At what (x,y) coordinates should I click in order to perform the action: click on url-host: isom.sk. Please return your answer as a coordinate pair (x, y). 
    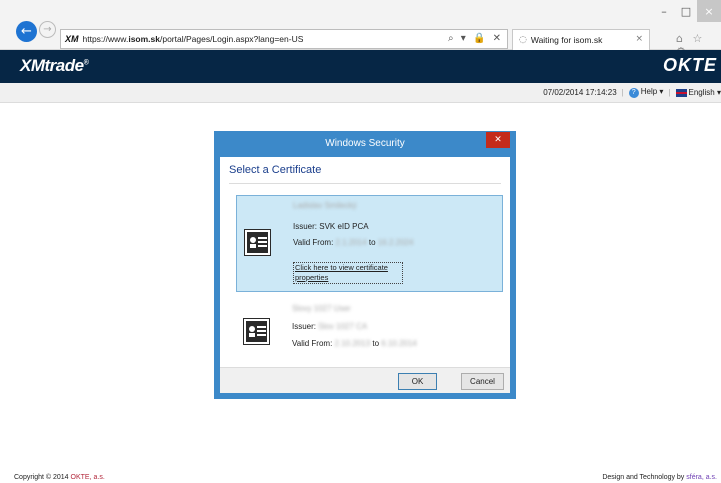
    Looking at the image, I should click on (144, 39).